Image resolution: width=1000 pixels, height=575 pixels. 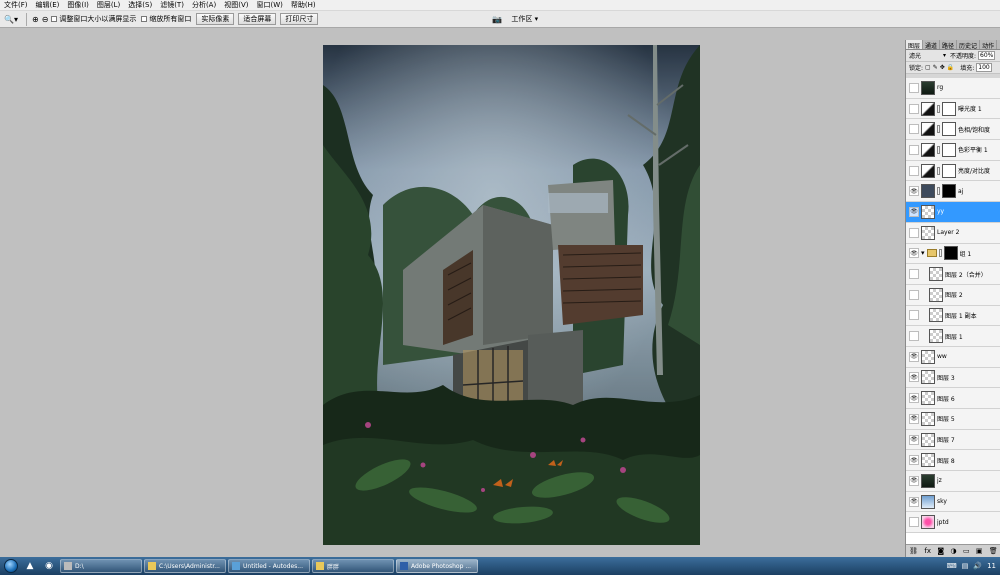 I want to click on menu-item: 滤镜(T), so click(x=172, y=5).